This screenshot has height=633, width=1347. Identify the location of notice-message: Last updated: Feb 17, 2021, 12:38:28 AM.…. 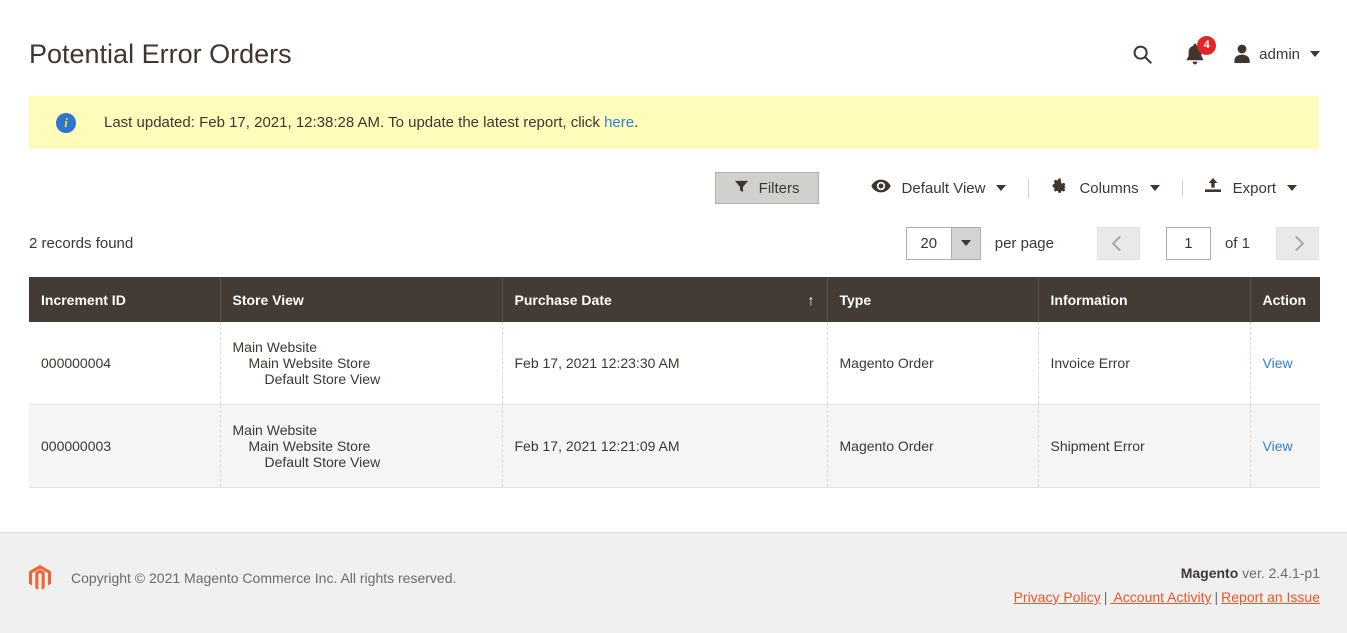
(371, 122).